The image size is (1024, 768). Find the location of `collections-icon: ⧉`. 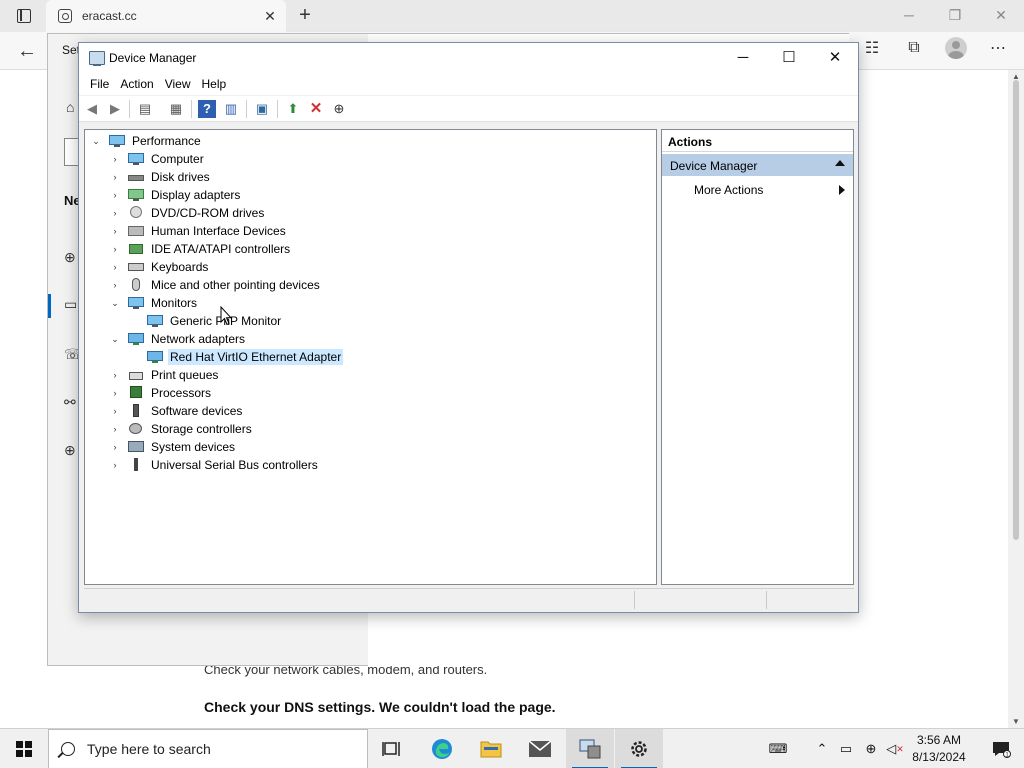

collections-icon: ⧉ is located at coordinates (914, 48).